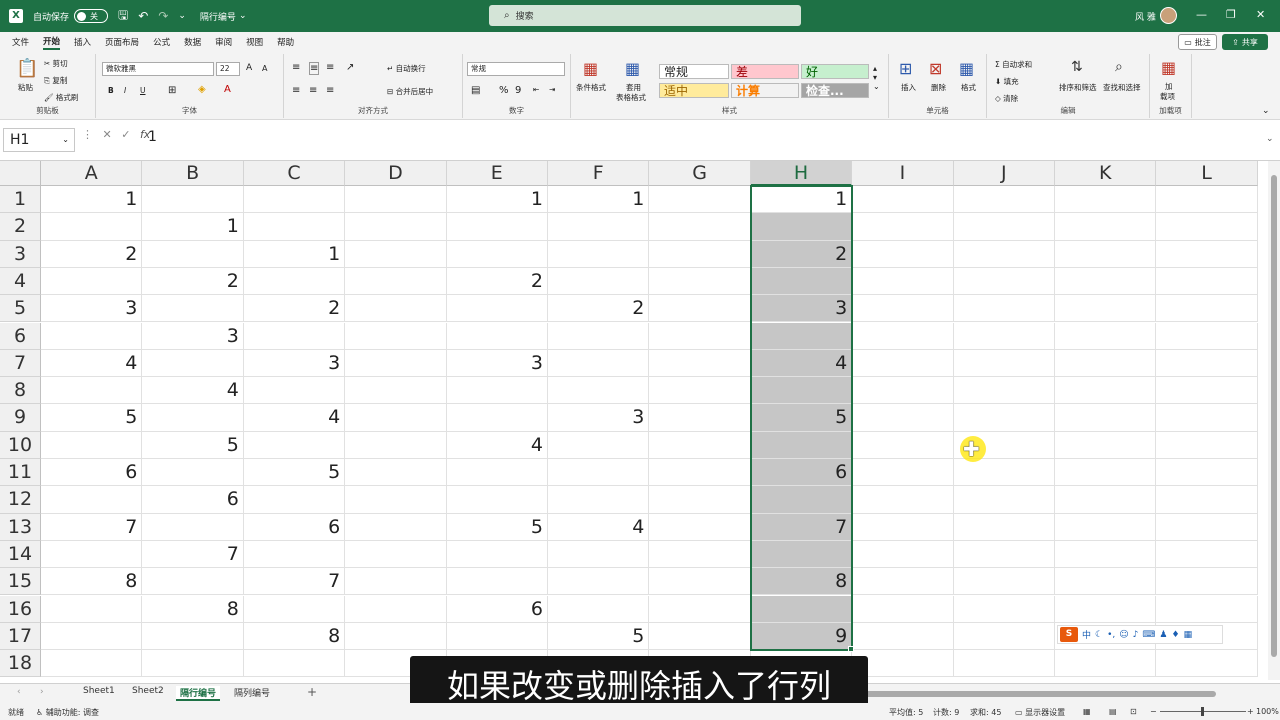  What do you see at coordinates (193, 391) in the screenshot?
I see `cell-b8: 4` at bounding box center [193, 391].